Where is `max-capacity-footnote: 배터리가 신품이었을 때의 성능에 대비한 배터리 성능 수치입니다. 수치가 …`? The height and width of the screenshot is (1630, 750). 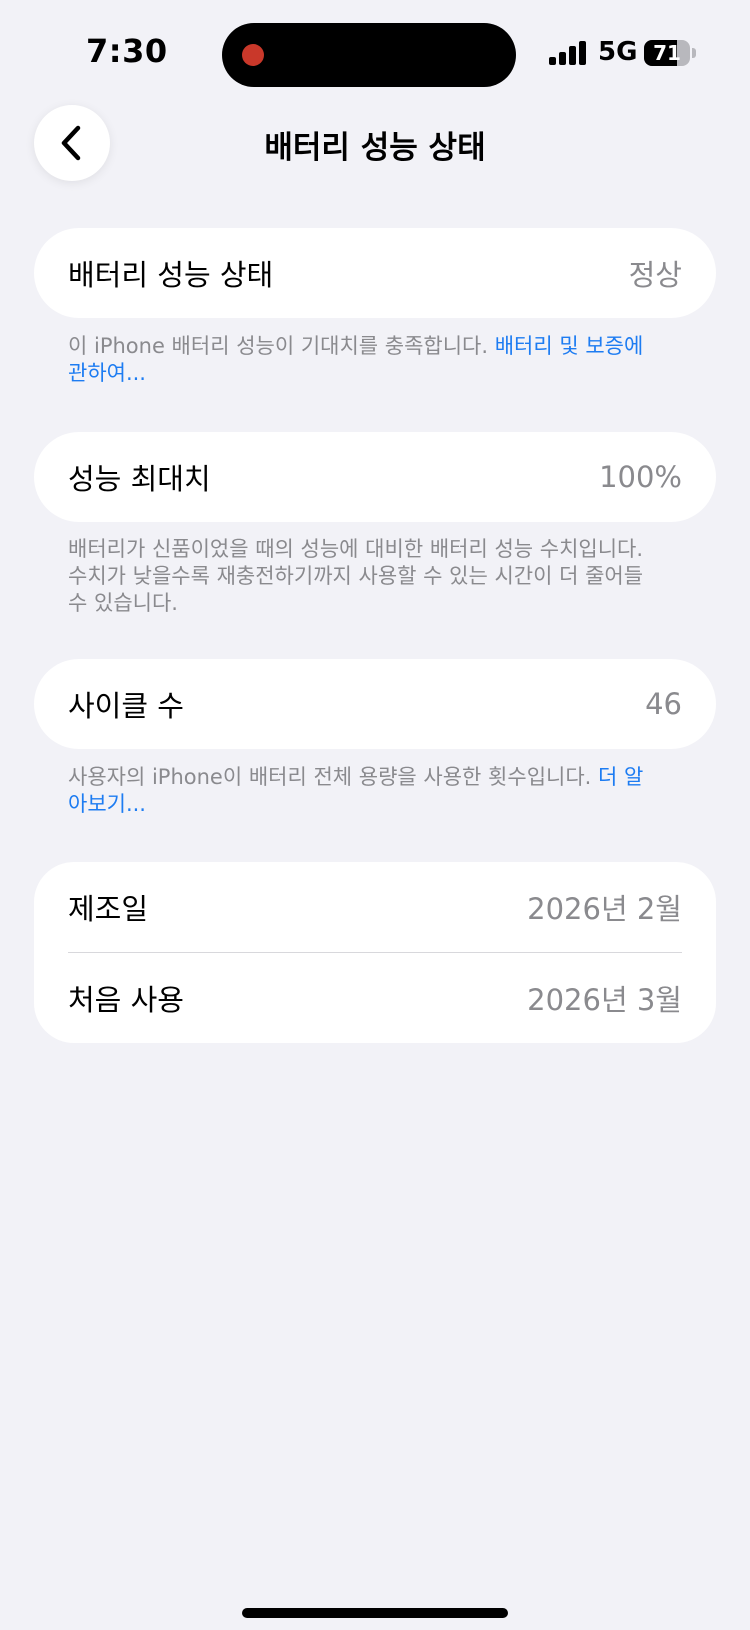 max-capacity-footnote: 배터리가 신품이었을 때의 성능에 대비한 배터리 성능 수치입니다. 수치가 … is located at coordinates (356, 576).